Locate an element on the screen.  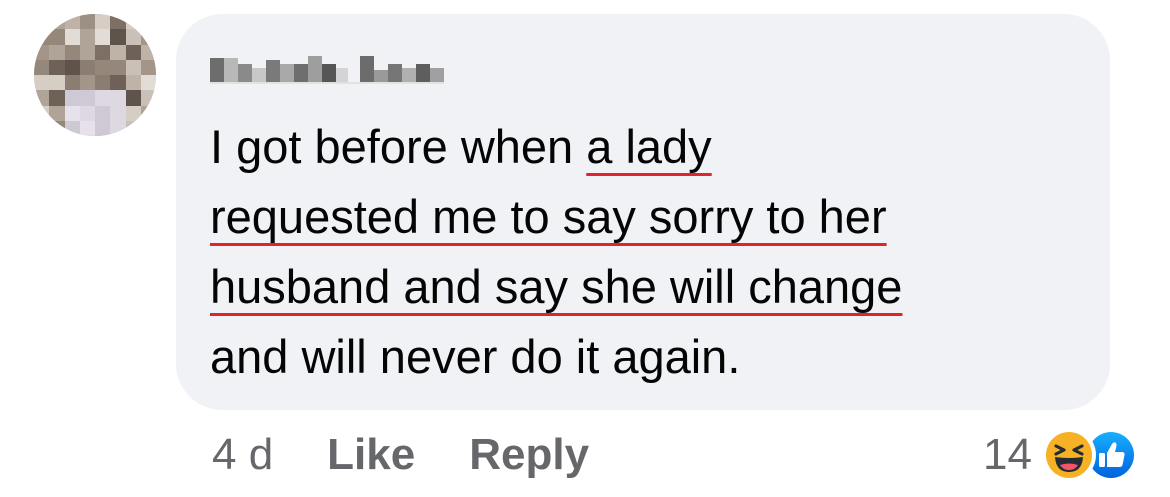
text-plain: and will never do it again. is located at coordinates (475, 356).